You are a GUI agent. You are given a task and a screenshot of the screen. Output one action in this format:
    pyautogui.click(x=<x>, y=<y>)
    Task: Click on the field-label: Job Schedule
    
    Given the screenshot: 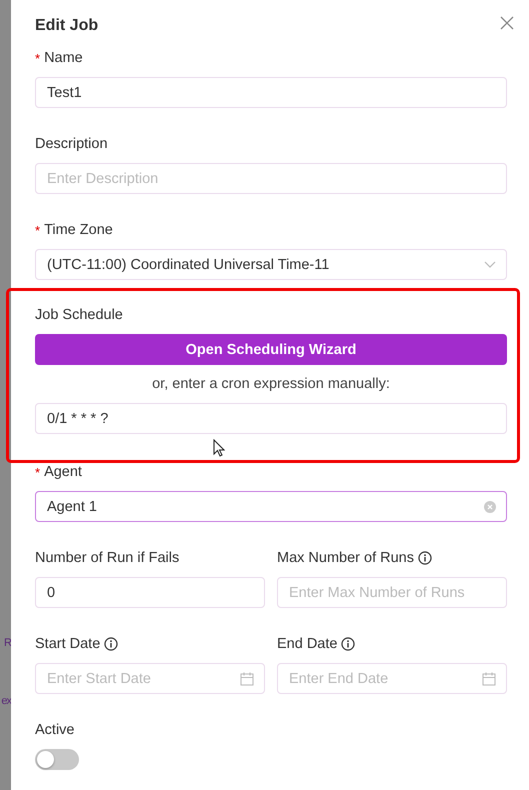 What is the action you would take?
    pyautogui.click(x=79, y=315)
    